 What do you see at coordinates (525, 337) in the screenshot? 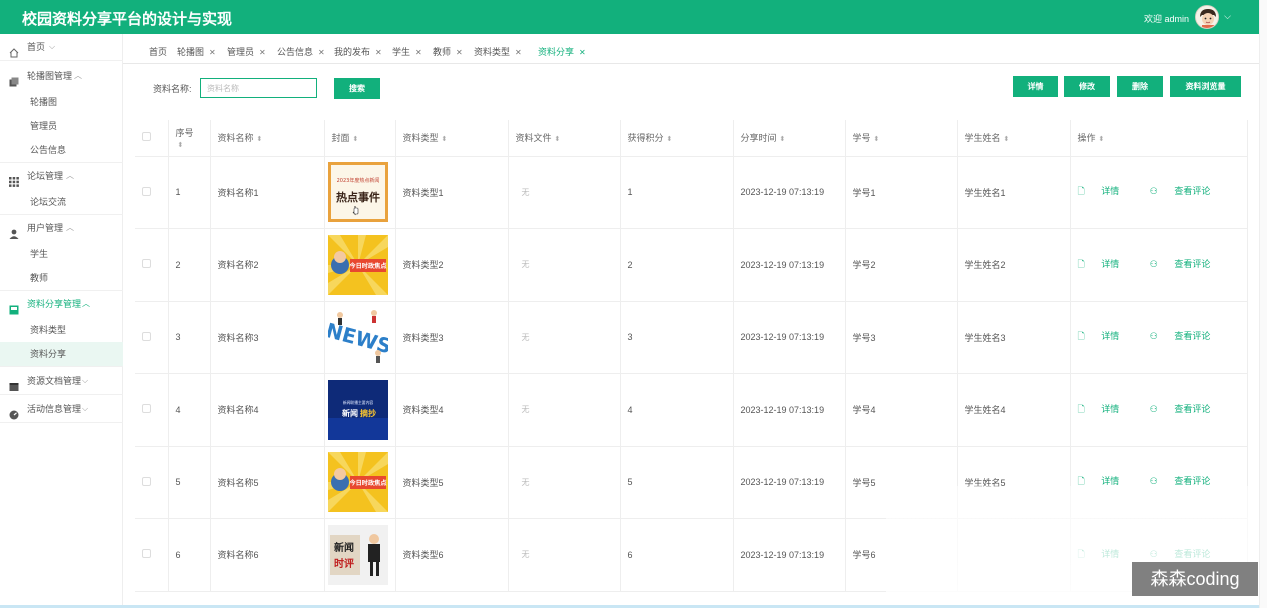
I see `no-file-text: 无` at bounding box center [525, 337].